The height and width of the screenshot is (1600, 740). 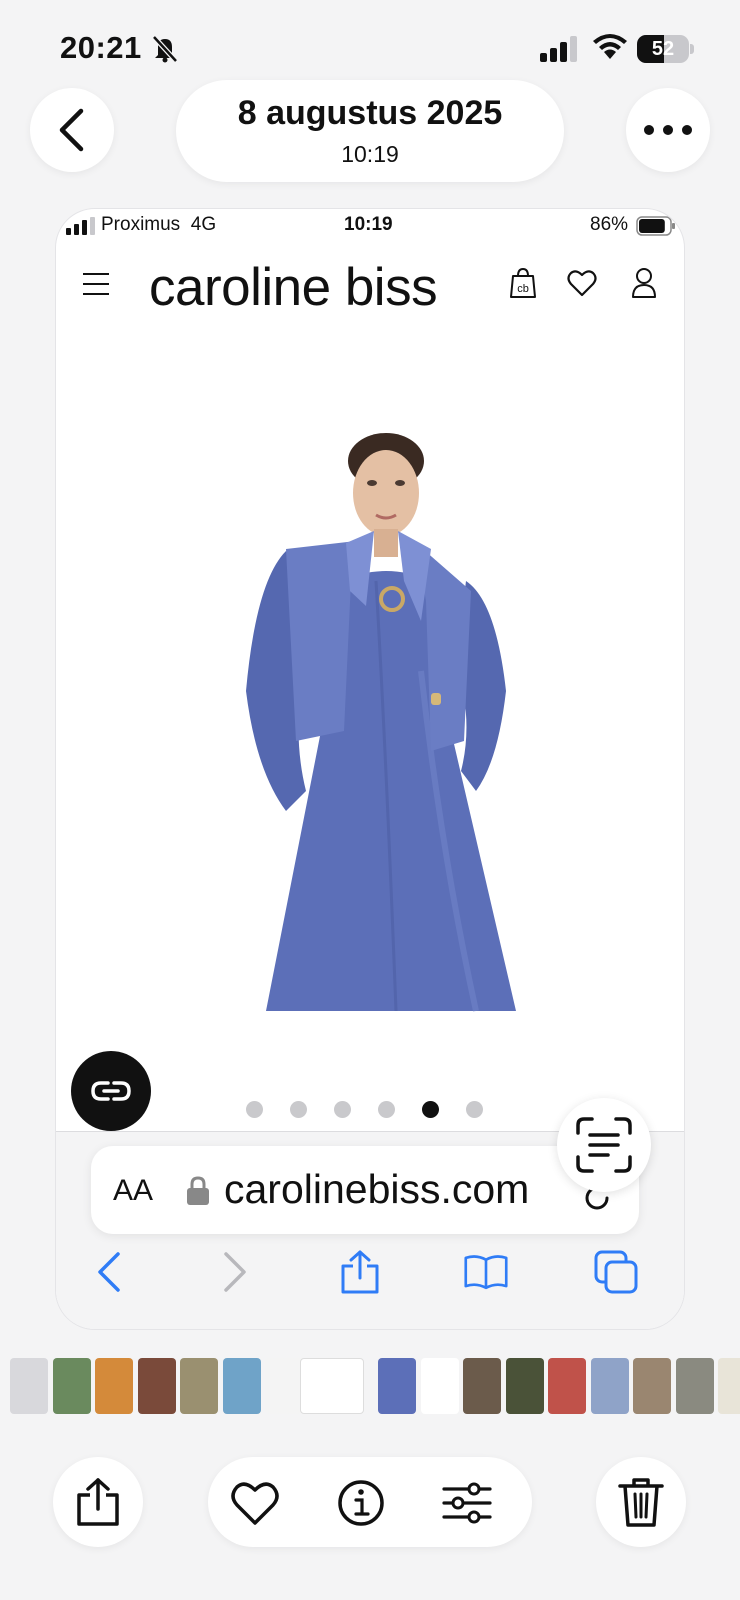 I want to click on bookmarks-icon, so click(x=486, y=1272).